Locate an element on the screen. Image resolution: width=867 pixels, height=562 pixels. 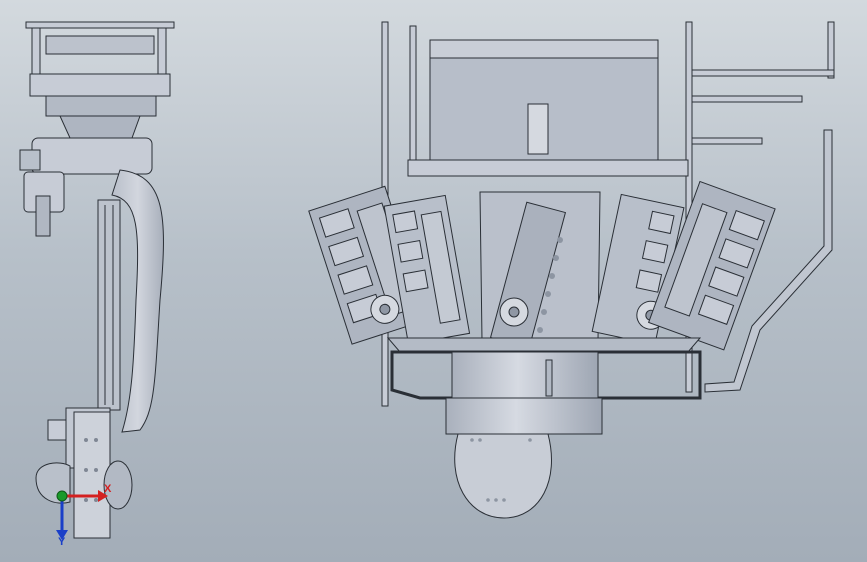
drum-seam is located at coordinates (549, 378).